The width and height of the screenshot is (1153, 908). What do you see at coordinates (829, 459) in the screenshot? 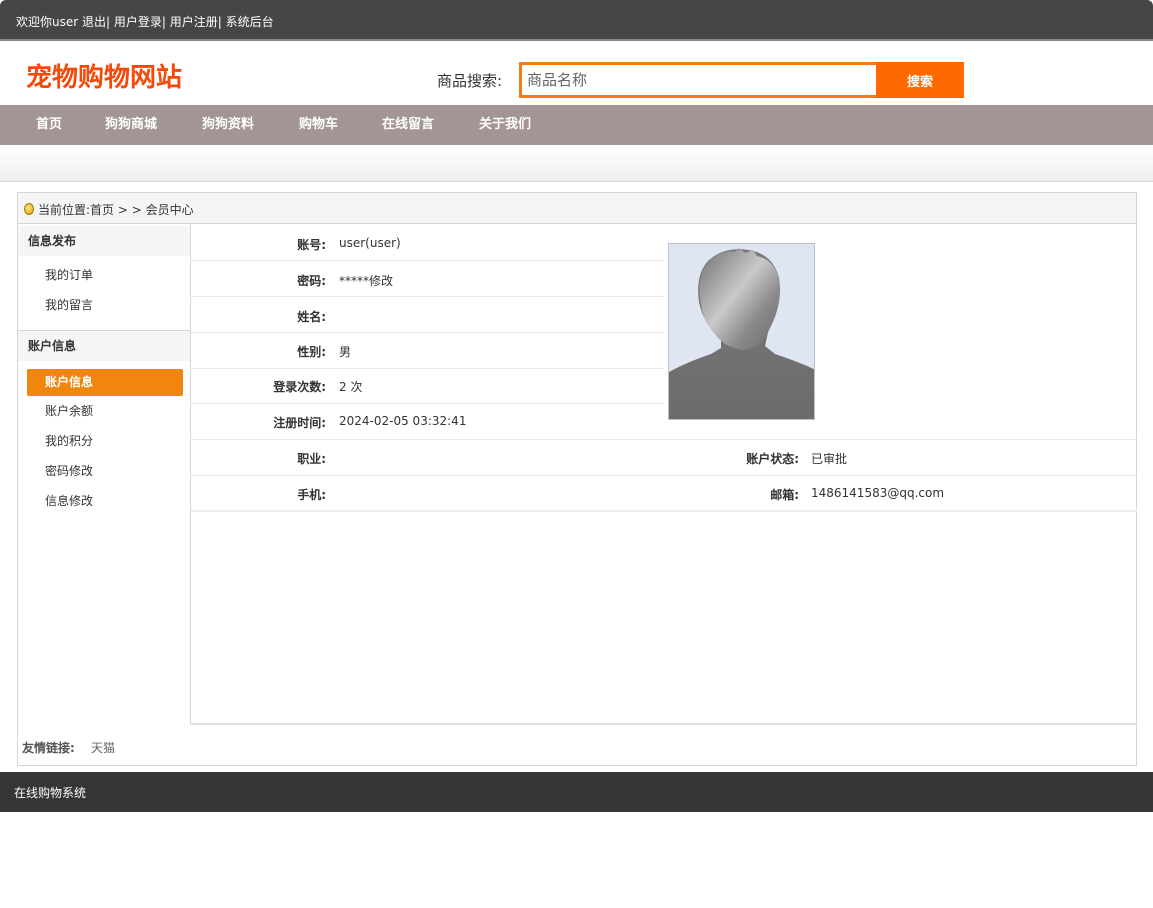
I see `account-status-value: 已审批` at bounding box center [829, 459].